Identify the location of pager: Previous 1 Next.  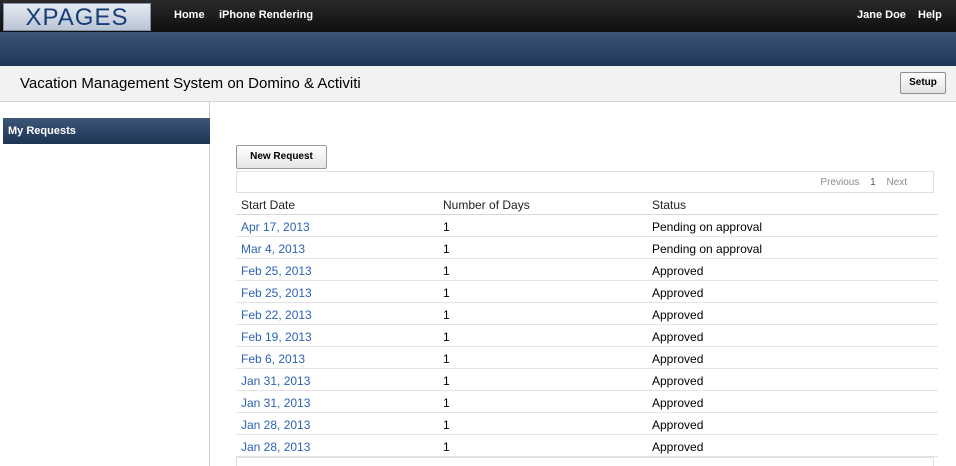
(859, 182).